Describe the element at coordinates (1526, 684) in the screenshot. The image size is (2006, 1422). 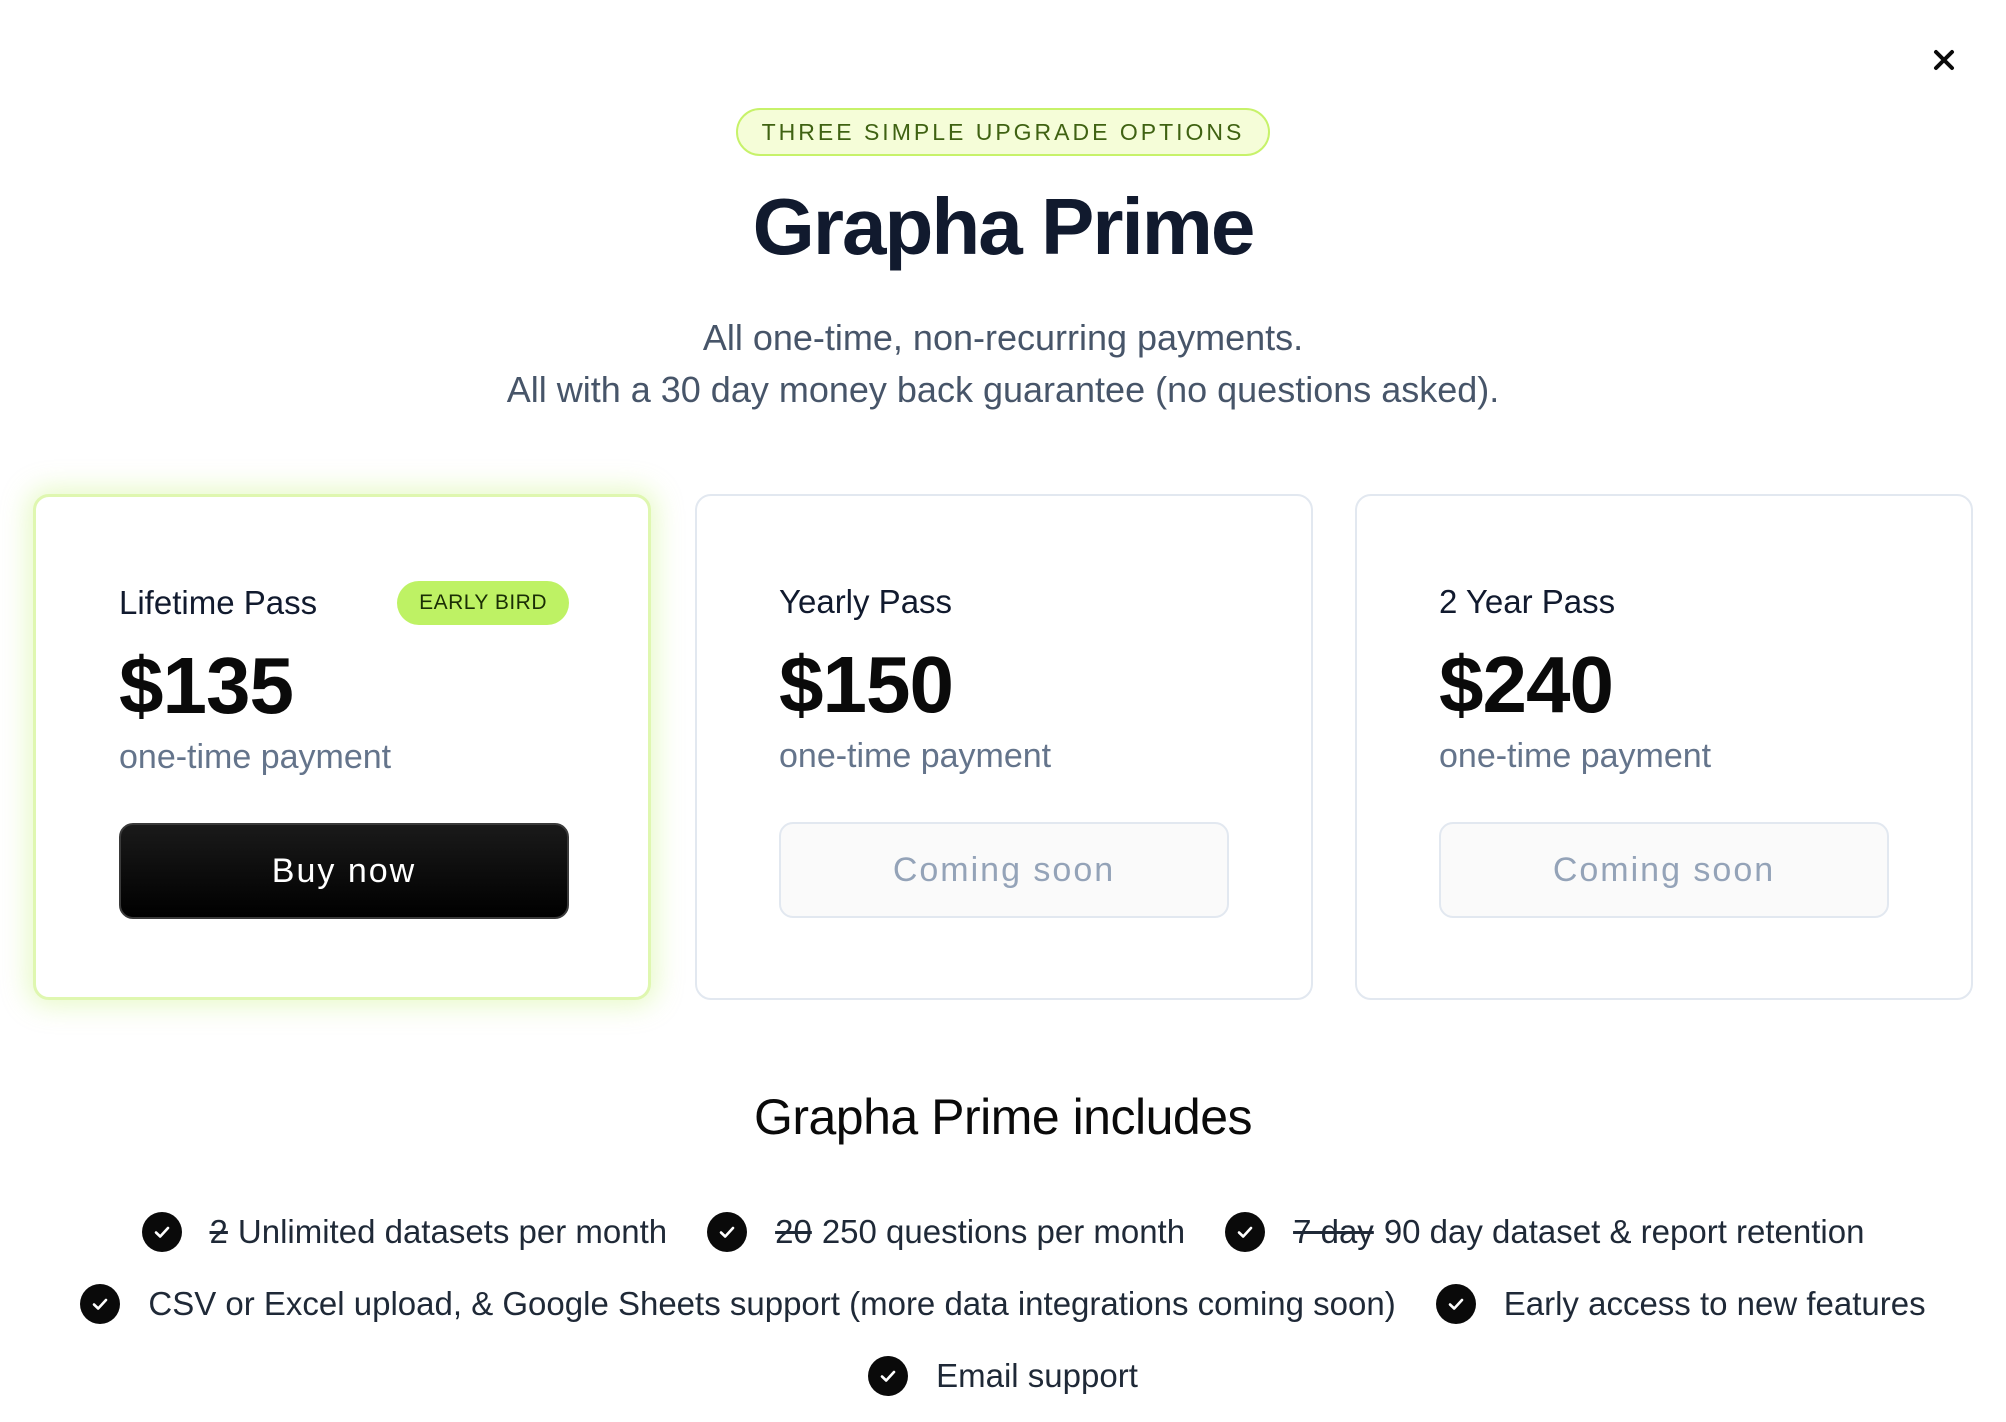
I see `plan-price: $240` at that location.